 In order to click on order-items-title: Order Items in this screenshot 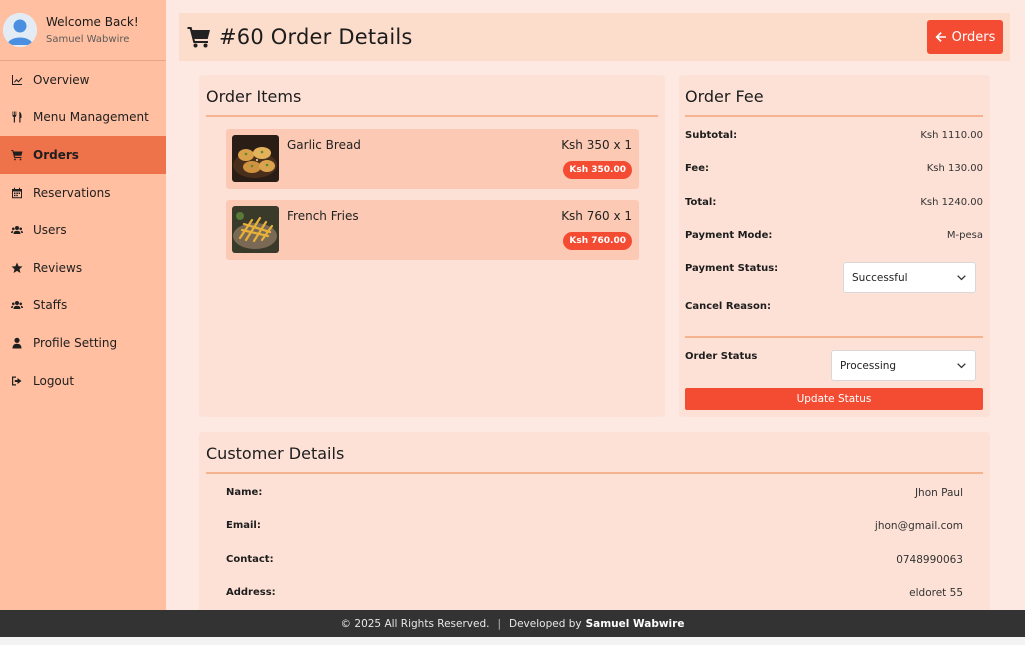, I will do `click(254, 96)`.